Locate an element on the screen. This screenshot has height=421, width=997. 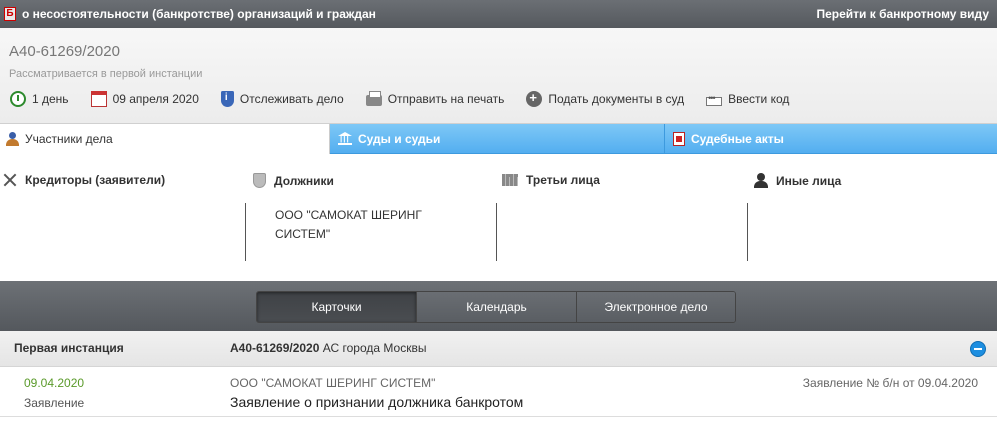
other-parties-heading: Иные лица is located at coordinates (797, 180).